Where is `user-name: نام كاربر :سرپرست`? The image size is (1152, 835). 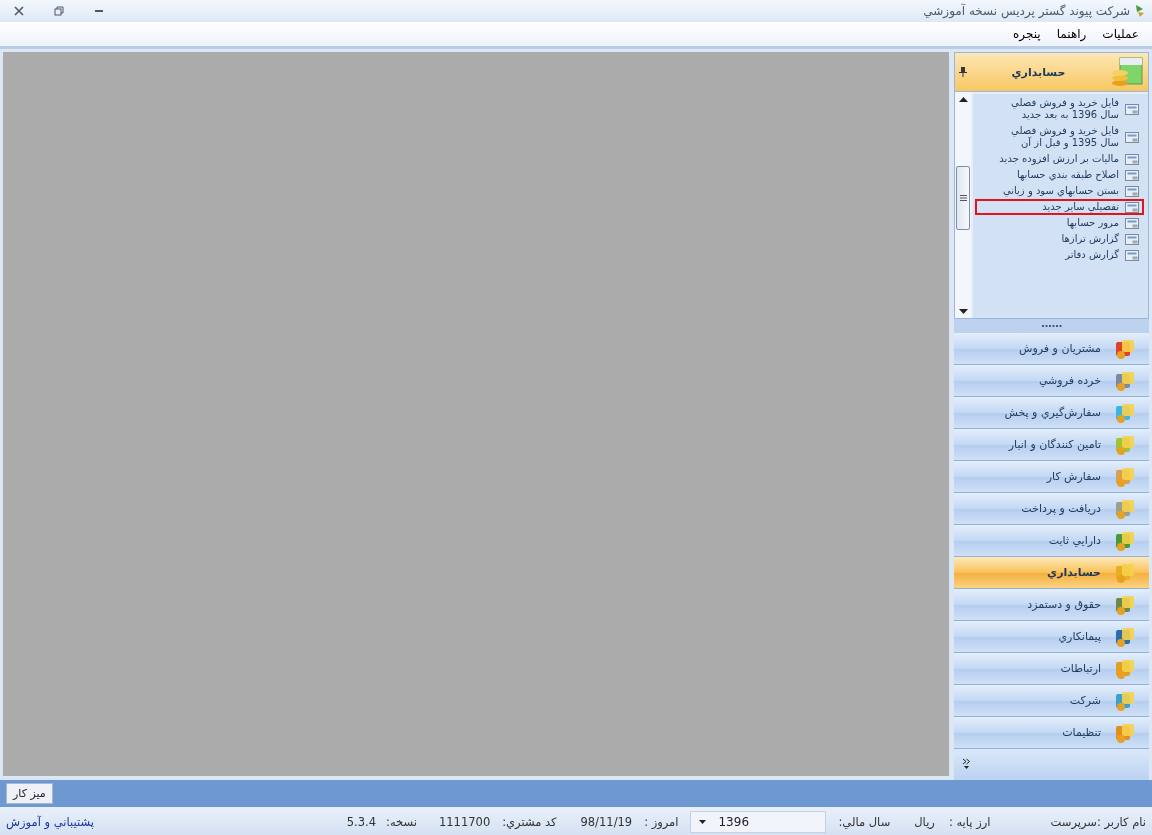
user-name: نام كاربر :سرپرست is located at coordinates (1098, 822).